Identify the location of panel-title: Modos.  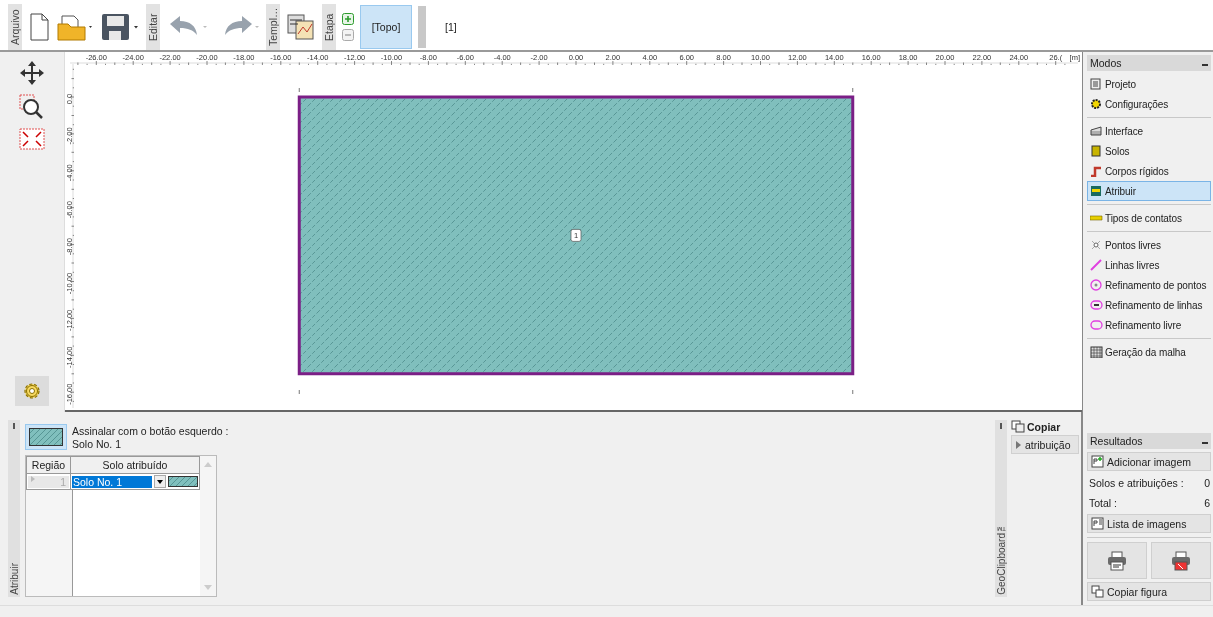
(1106, 63).